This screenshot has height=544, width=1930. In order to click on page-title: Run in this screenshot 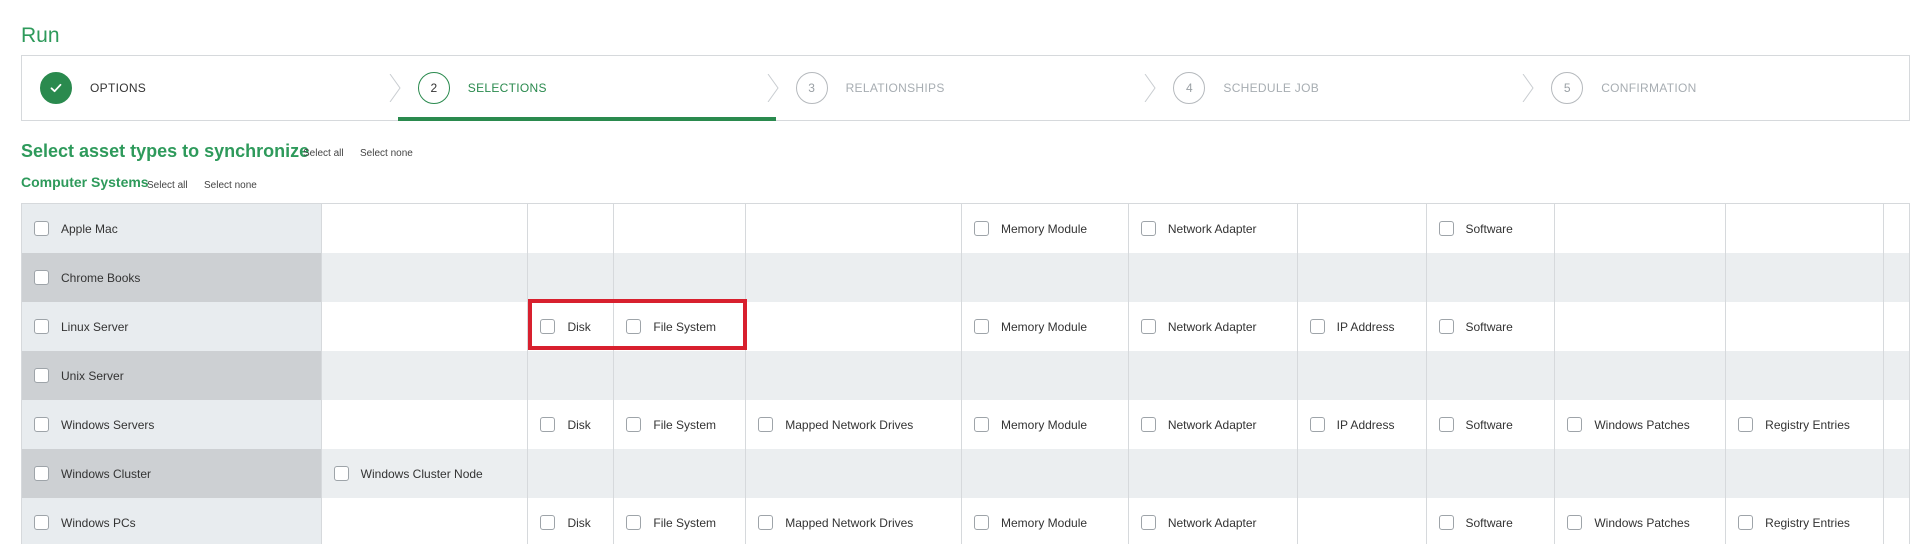, I will do `click(40, 35)`.